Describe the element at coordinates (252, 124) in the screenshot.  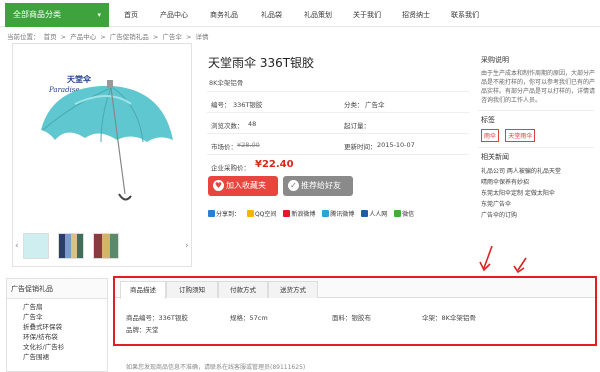
I see `property-value: 48` at that location.